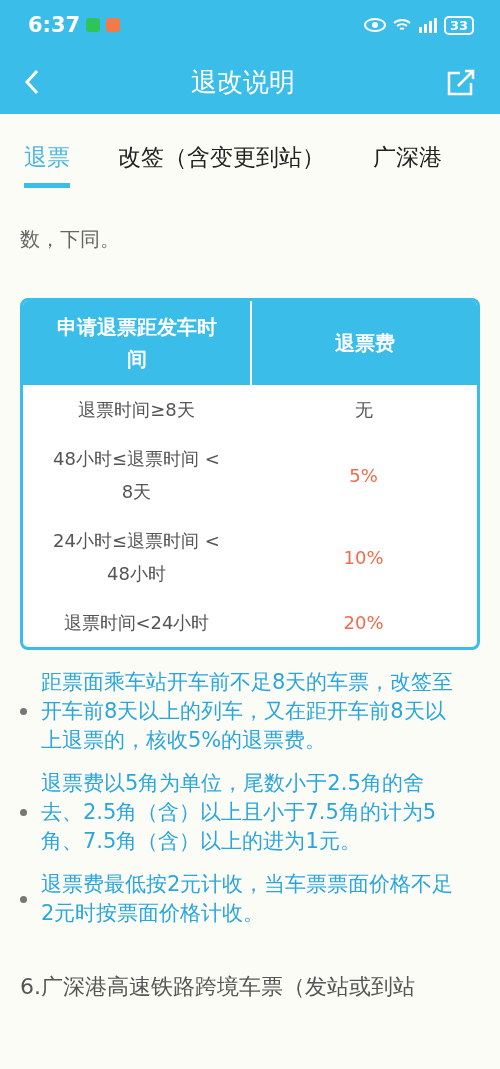  What do you see at coordinates (363, 557) in the screenshot?
I see `table-cell-text: 10%` at bounding box center [363, 557].